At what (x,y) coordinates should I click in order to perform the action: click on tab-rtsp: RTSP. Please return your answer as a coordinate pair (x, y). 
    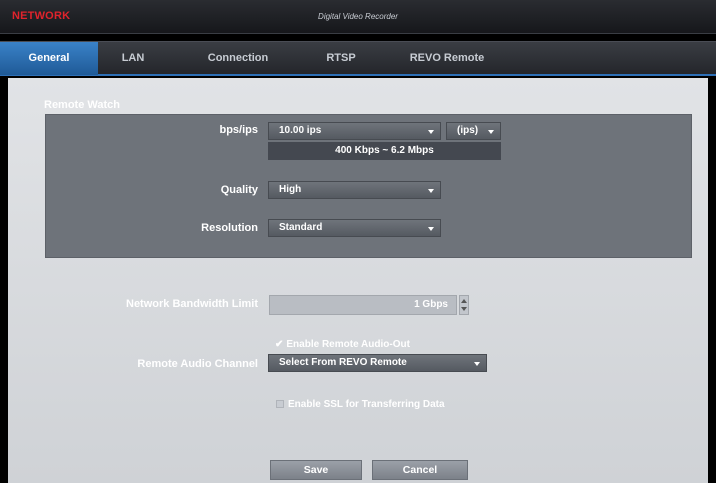
    Looking at the image, I should click on (341, 58).